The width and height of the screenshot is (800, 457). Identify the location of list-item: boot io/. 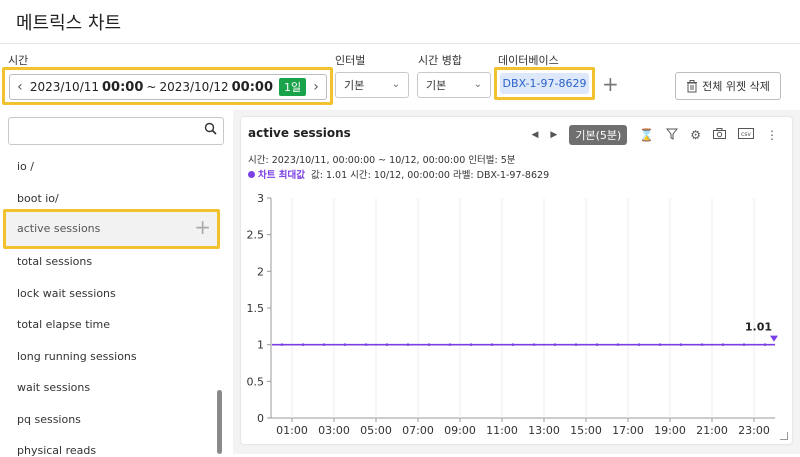
(38, 198).